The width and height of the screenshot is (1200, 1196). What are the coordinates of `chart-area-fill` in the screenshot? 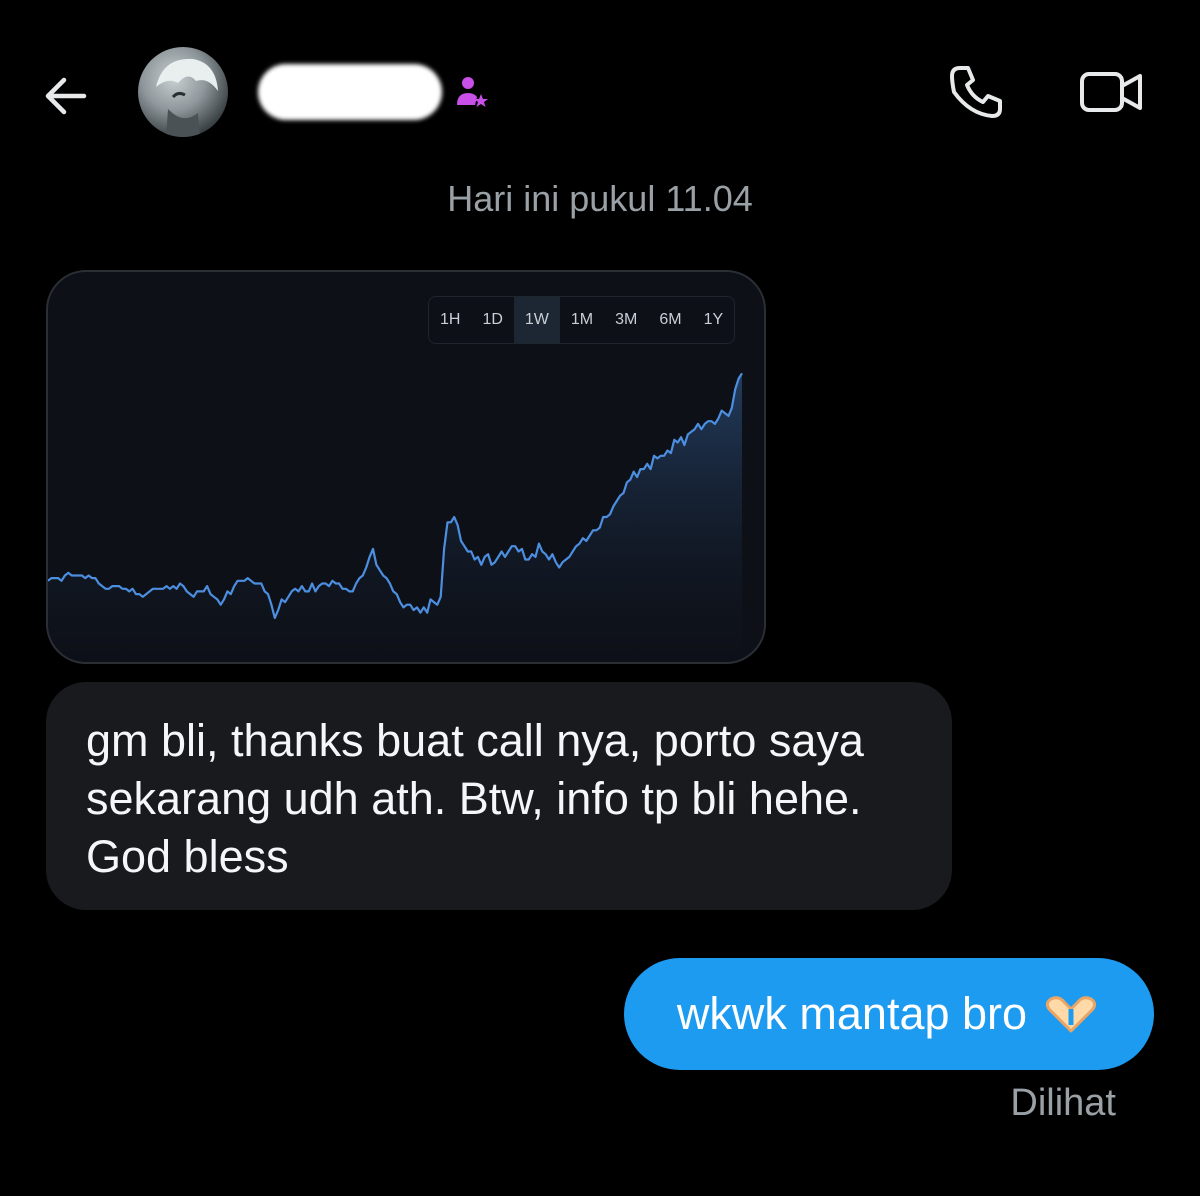 It's located at (395, 517).